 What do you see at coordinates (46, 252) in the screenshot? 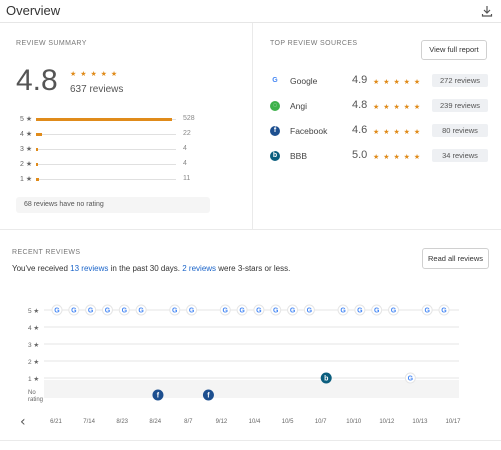
I see `recent-reviews-label: RECENT REVIEWS` at bounding box center [46, 252].